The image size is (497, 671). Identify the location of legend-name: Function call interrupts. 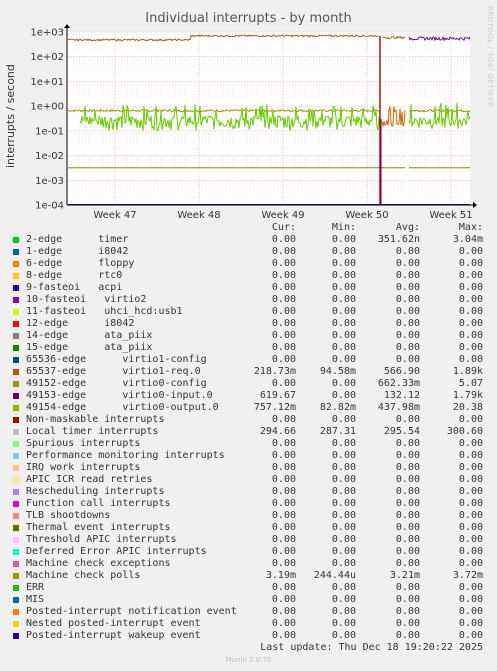
(98, 503).